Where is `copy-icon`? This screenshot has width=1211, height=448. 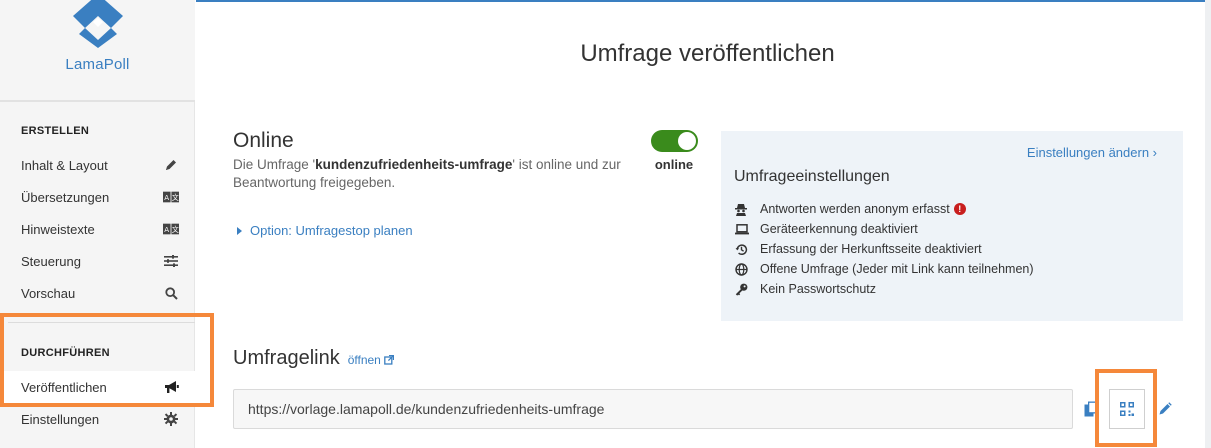
copy-icon is located at coordinates (1090, 409).